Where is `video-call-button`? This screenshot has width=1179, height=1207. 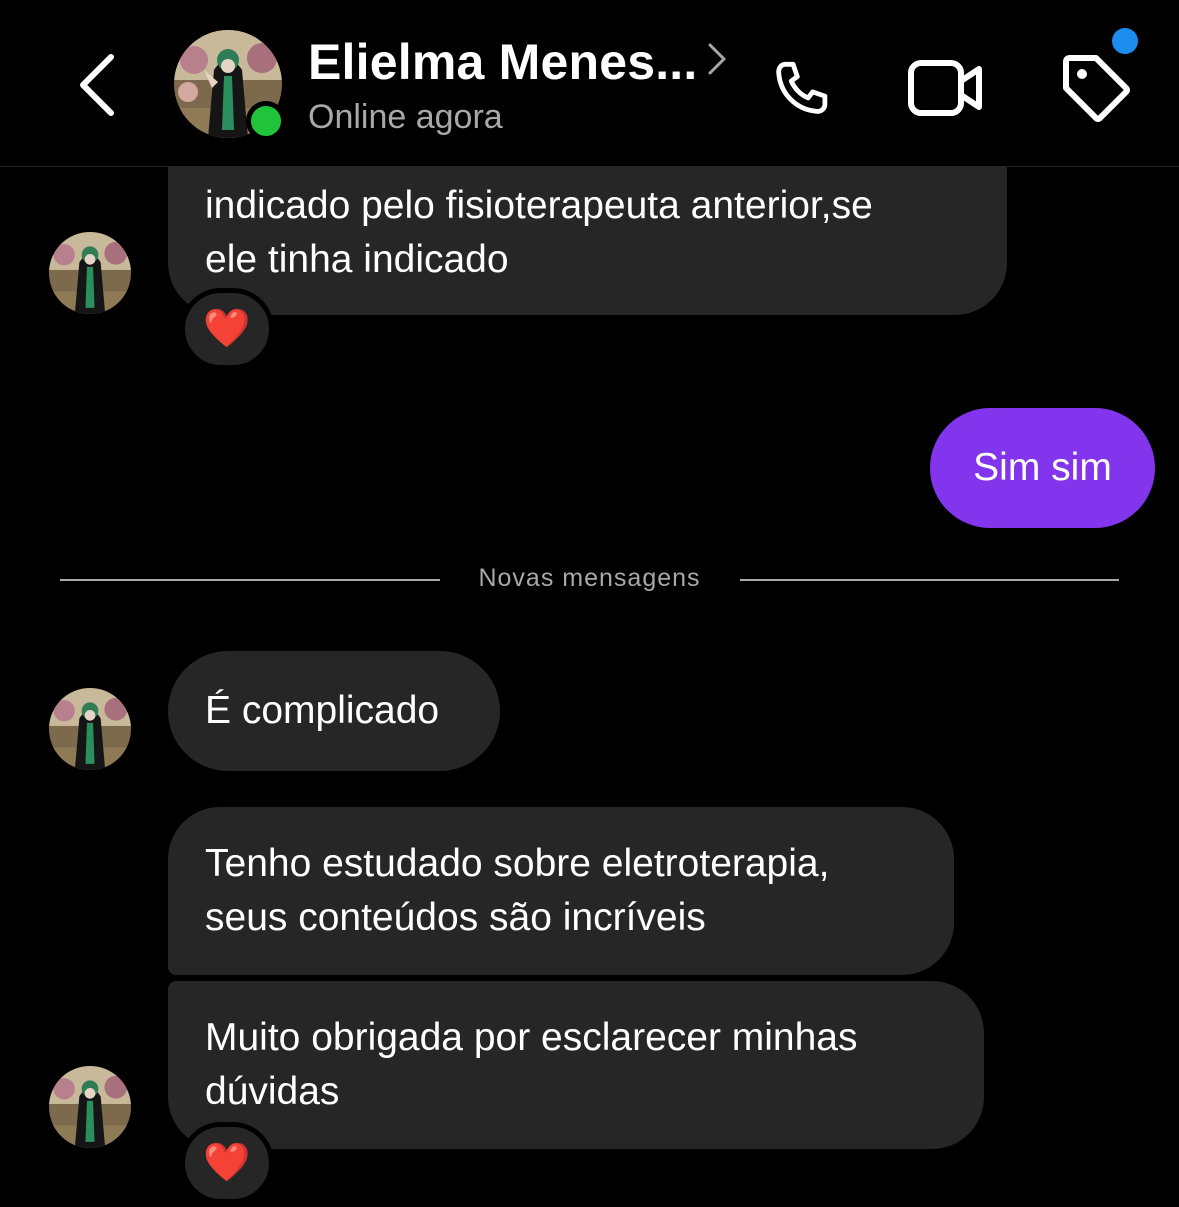 video-call-button is located at coordinates (945, 88).